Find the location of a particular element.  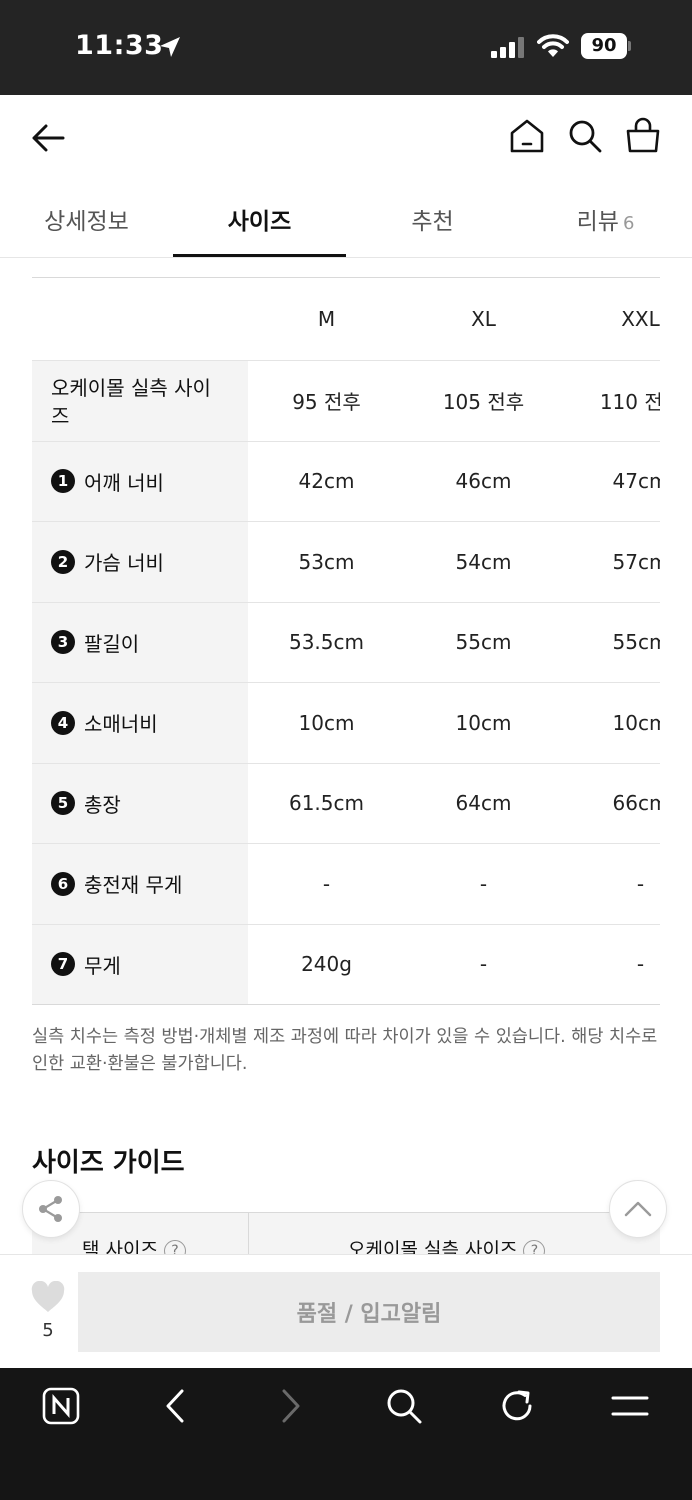

active-tab-indicator is located at coordinates (259, 255).